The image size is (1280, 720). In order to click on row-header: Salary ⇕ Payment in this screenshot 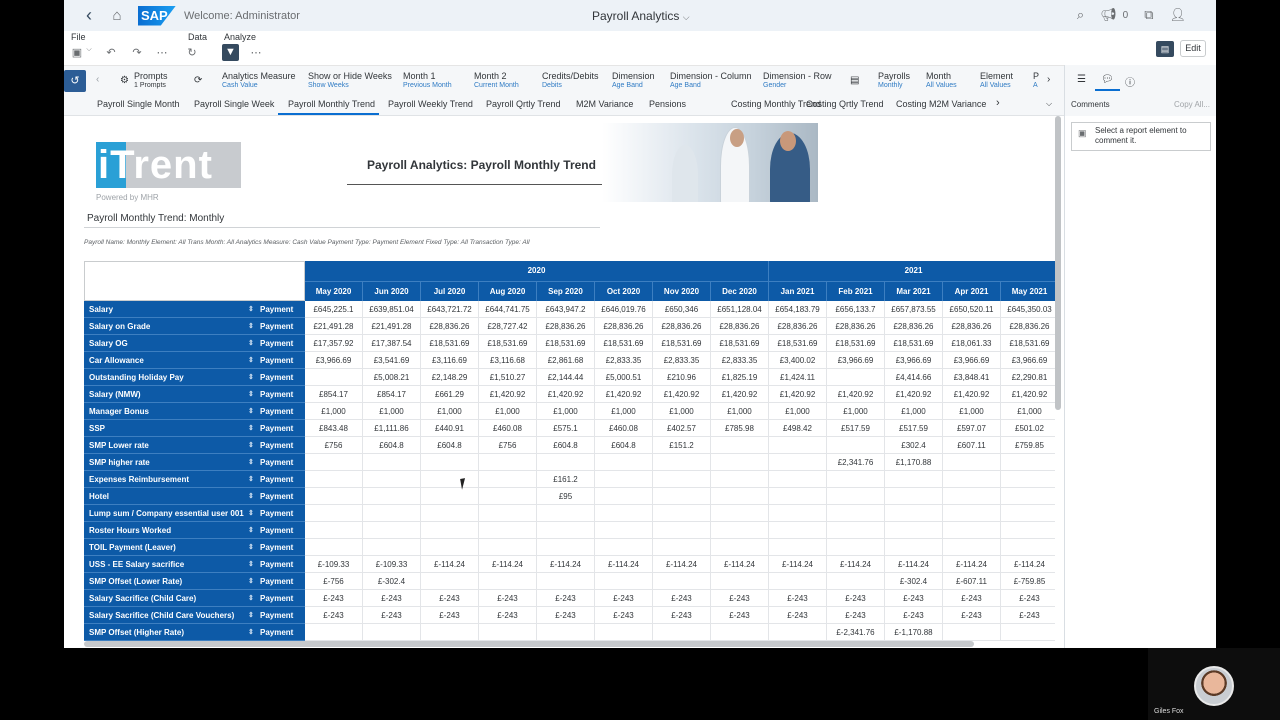, I will do `click(194, 309)`.